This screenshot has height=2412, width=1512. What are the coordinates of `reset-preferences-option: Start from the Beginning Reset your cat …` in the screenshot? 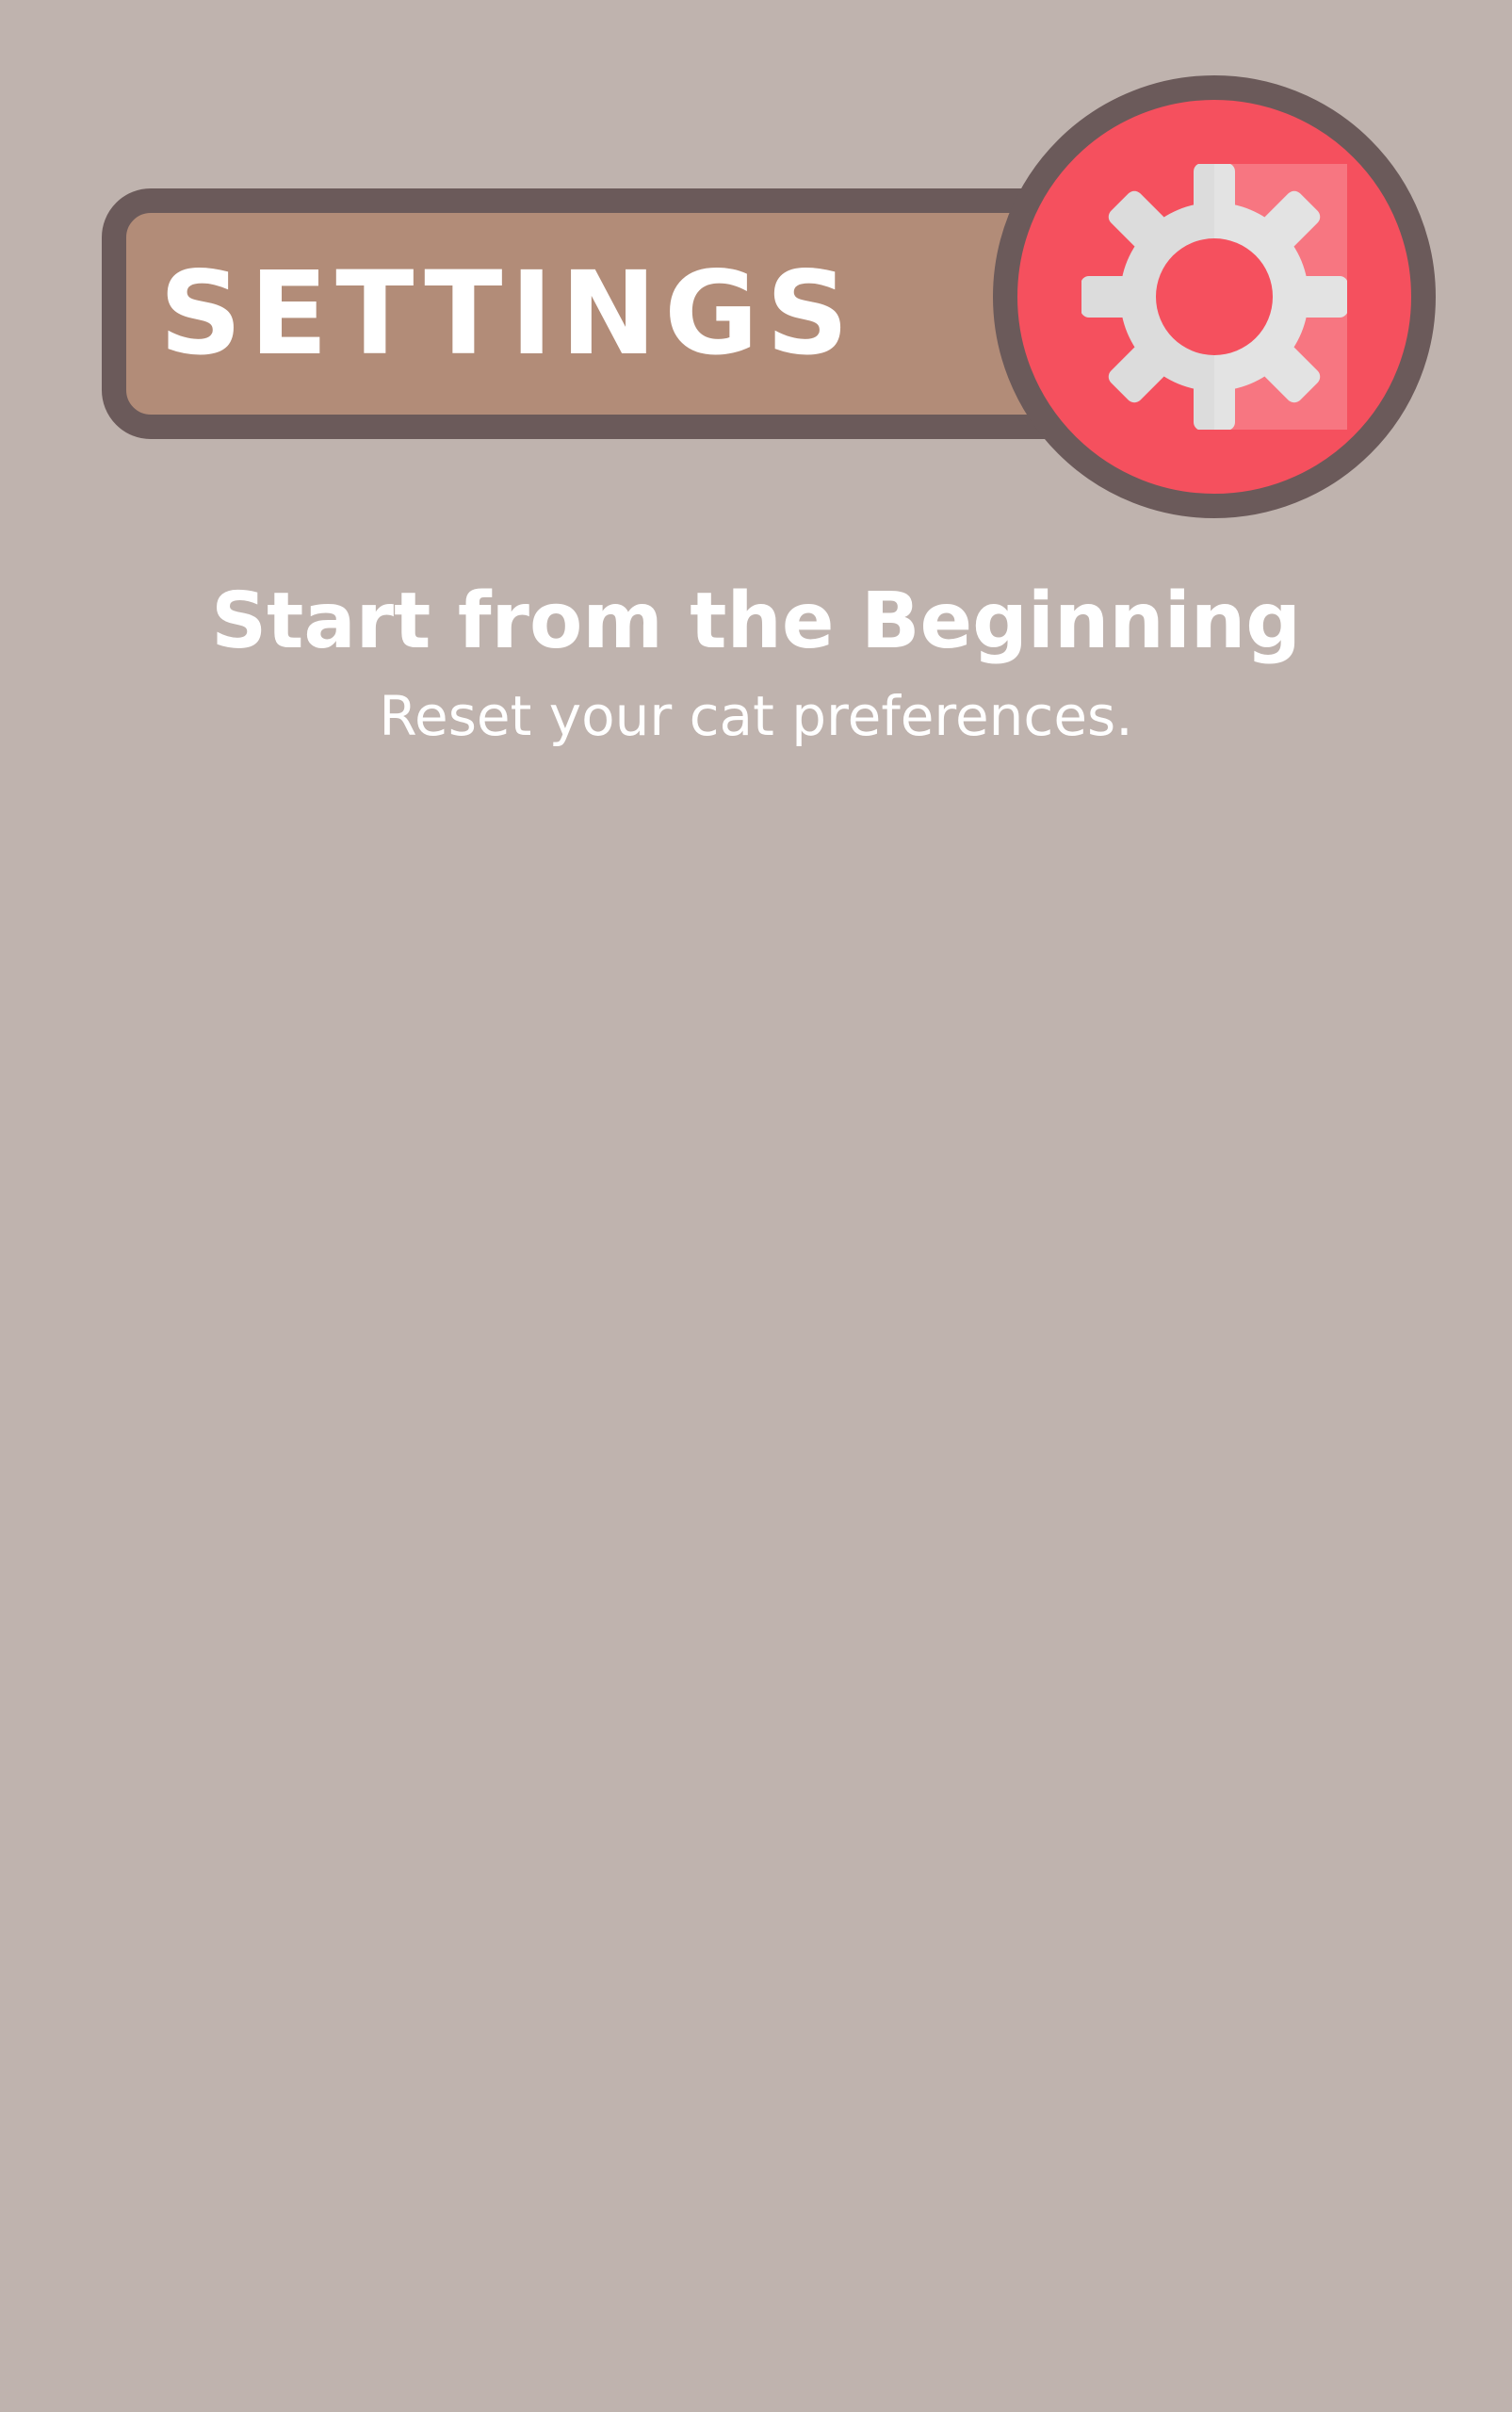 It's located at (756, 659).